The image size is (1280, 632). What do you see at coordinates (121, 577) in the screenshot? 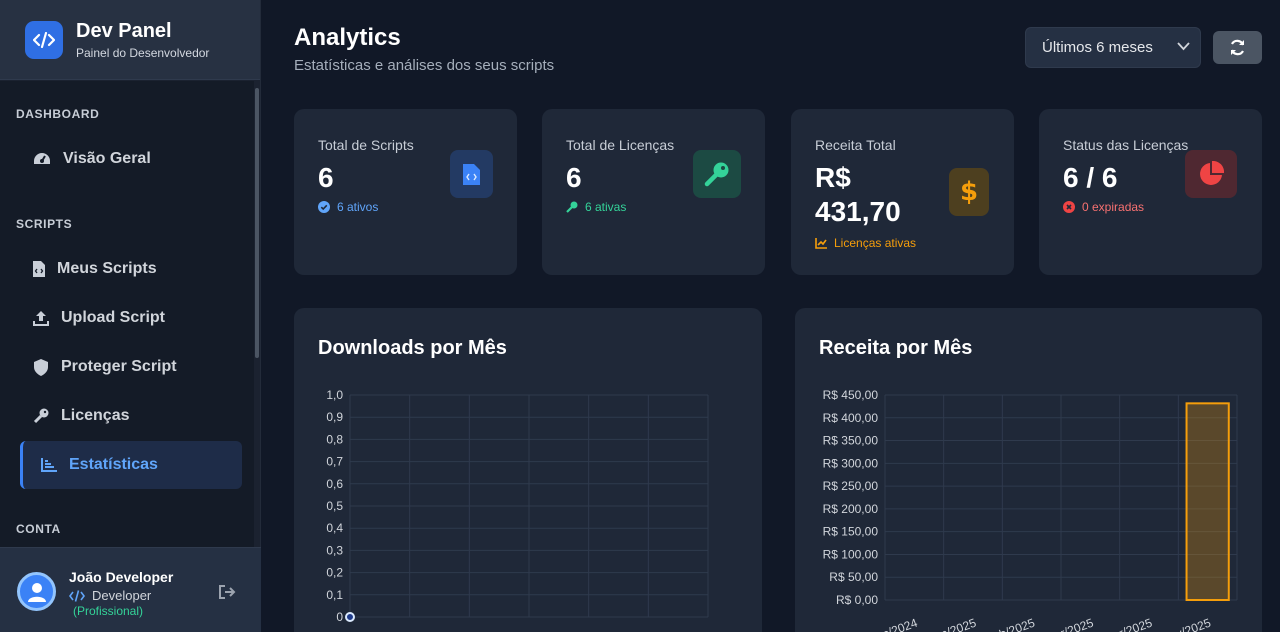
I see `user-name: João Developer` at bounding box center [121, 577].